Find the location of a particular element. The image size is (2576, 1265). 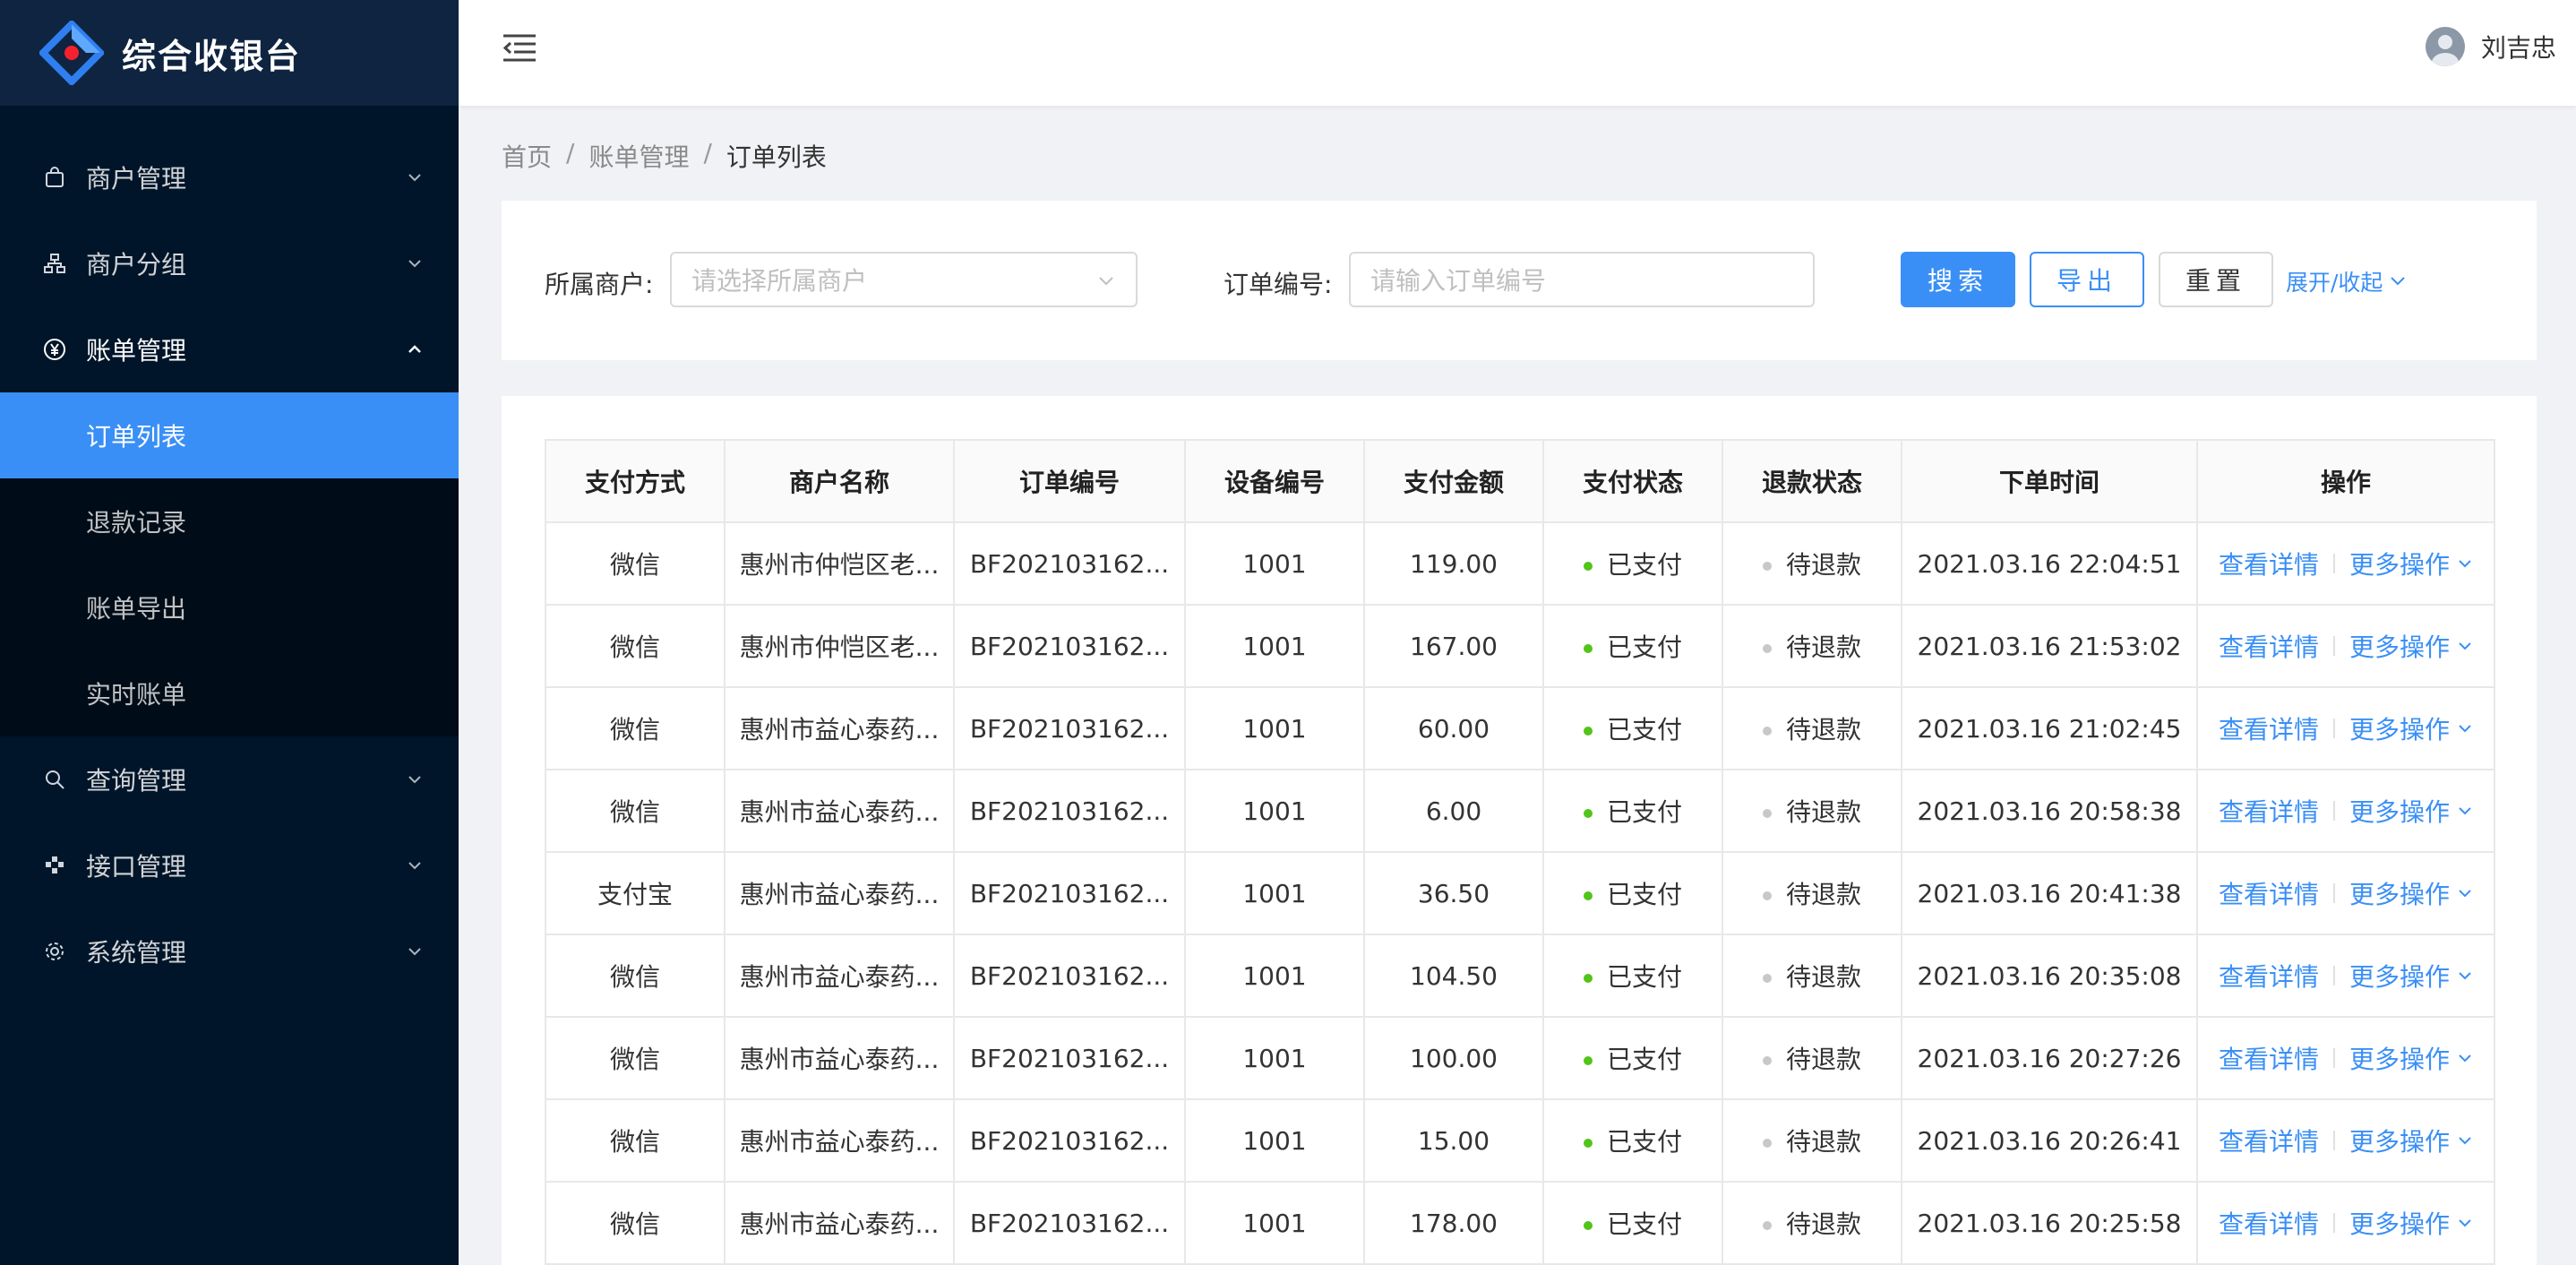

cell-order-time: 2021.03.16 20:35:08 is located at coordinates (2049, 976).